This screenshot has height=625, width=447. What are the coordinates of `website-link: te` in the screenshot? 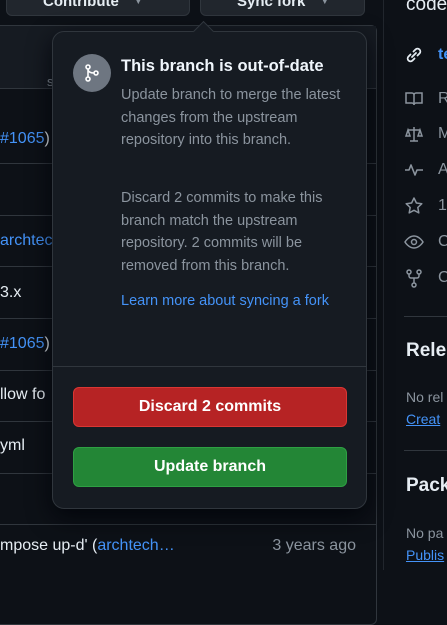 It's located at (425, 55).